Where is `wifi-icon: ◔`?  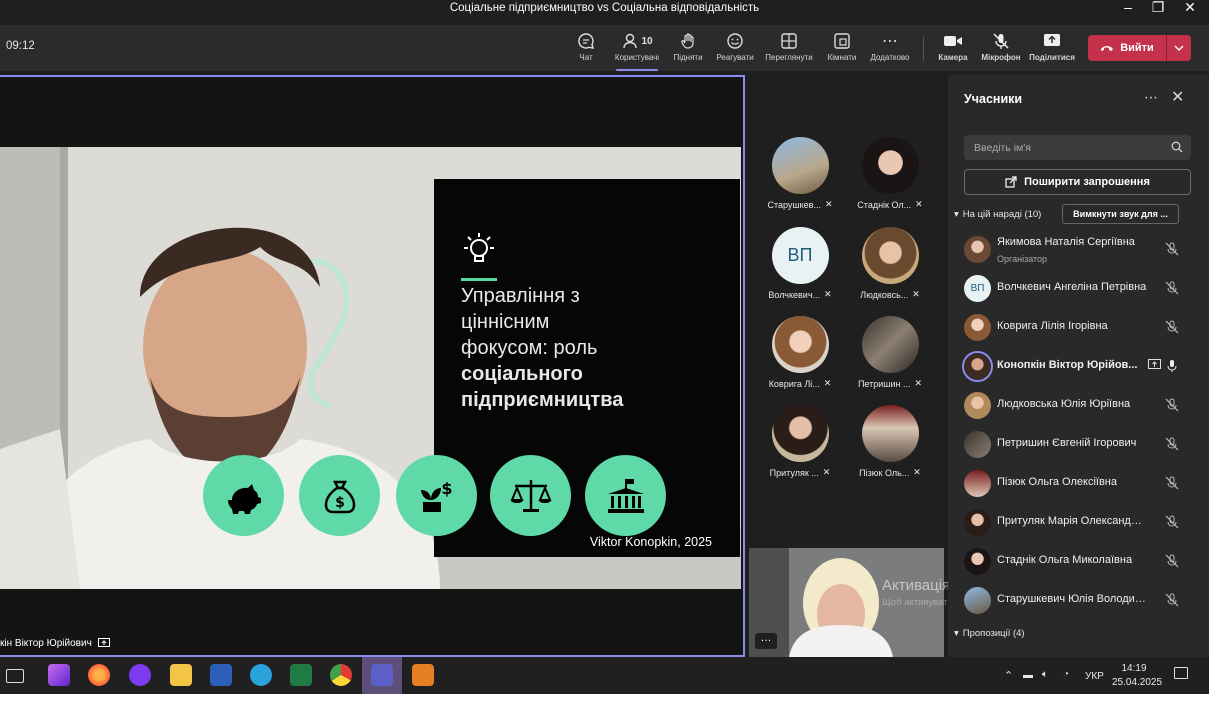 wifi-icon: ◔ is located at coordinates (1066, 674).